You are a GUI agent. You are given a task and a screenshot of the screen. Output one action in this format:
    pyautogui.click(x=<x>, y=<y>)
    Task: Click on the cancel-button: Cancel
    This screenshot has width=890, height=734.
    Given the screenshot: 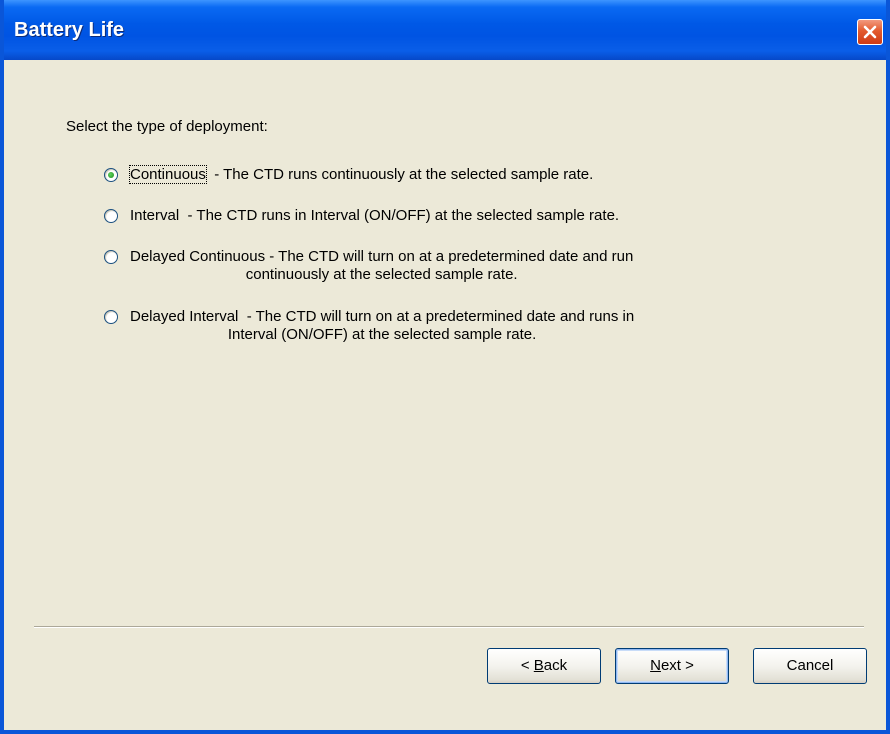 What is the action you would take?
    pyautogui.click(x=810, y=666)
    